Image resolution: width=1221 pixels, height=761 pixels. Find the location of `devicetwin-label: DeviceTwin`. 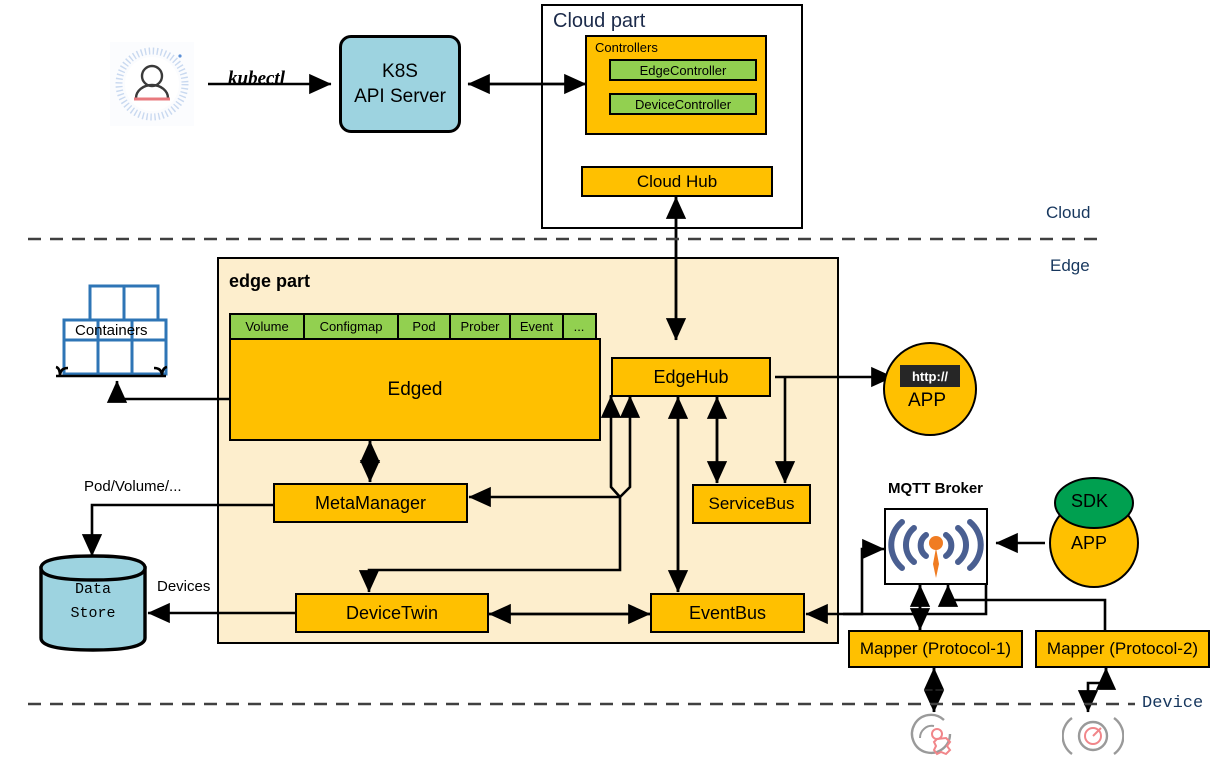

devicetwin-label: DeviceTwin is located at coordinates (392, 612).